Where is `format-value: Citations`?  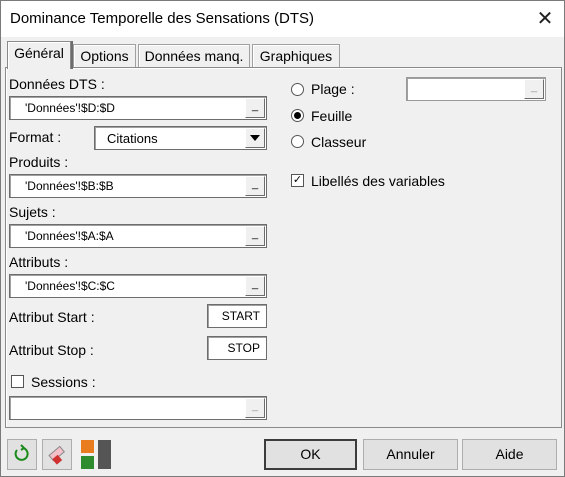
format-value: Citations is located at coordinates (132, 138).